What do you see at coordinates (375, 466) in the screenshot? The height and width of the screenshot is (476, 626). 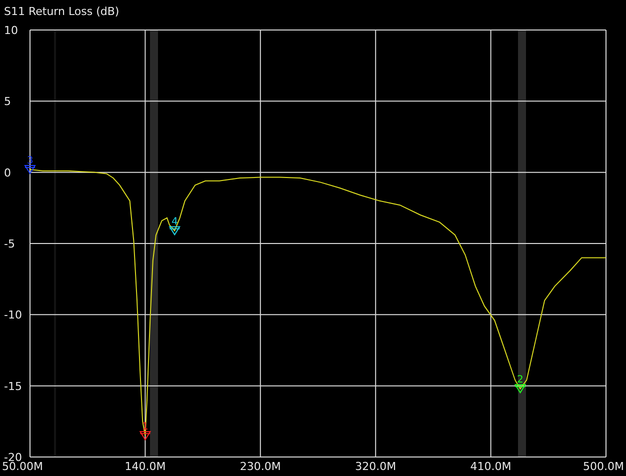 I see `x-tick-label: 320.0M` at bounding box center [375, 466].